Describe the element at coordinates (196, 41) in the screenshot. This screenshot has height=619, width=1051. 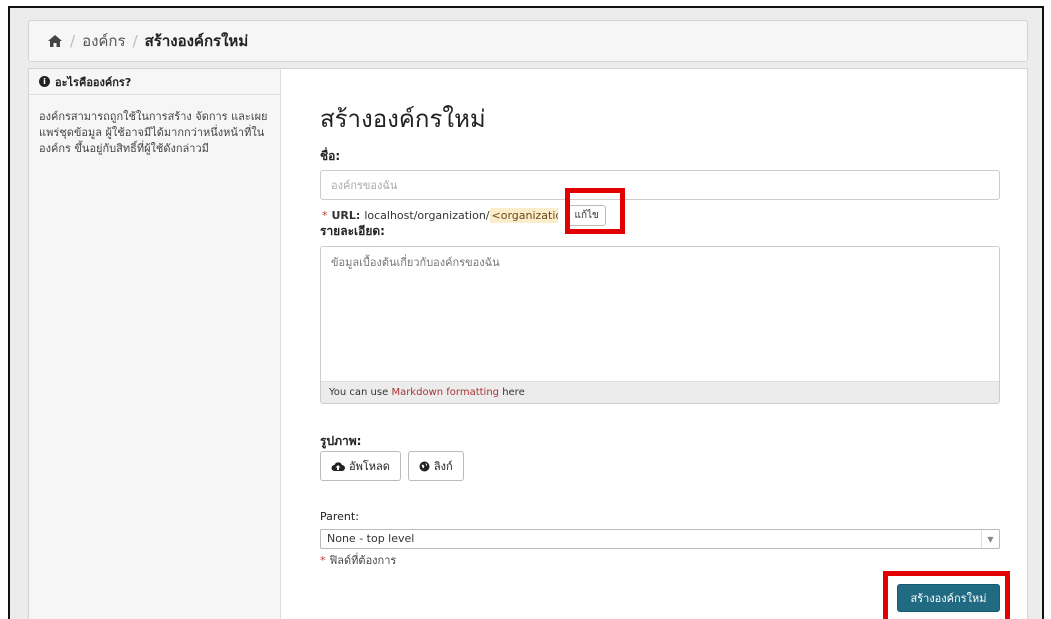
I see `breadcrumb-current: สร้างองค์กรใหม่` at that location.